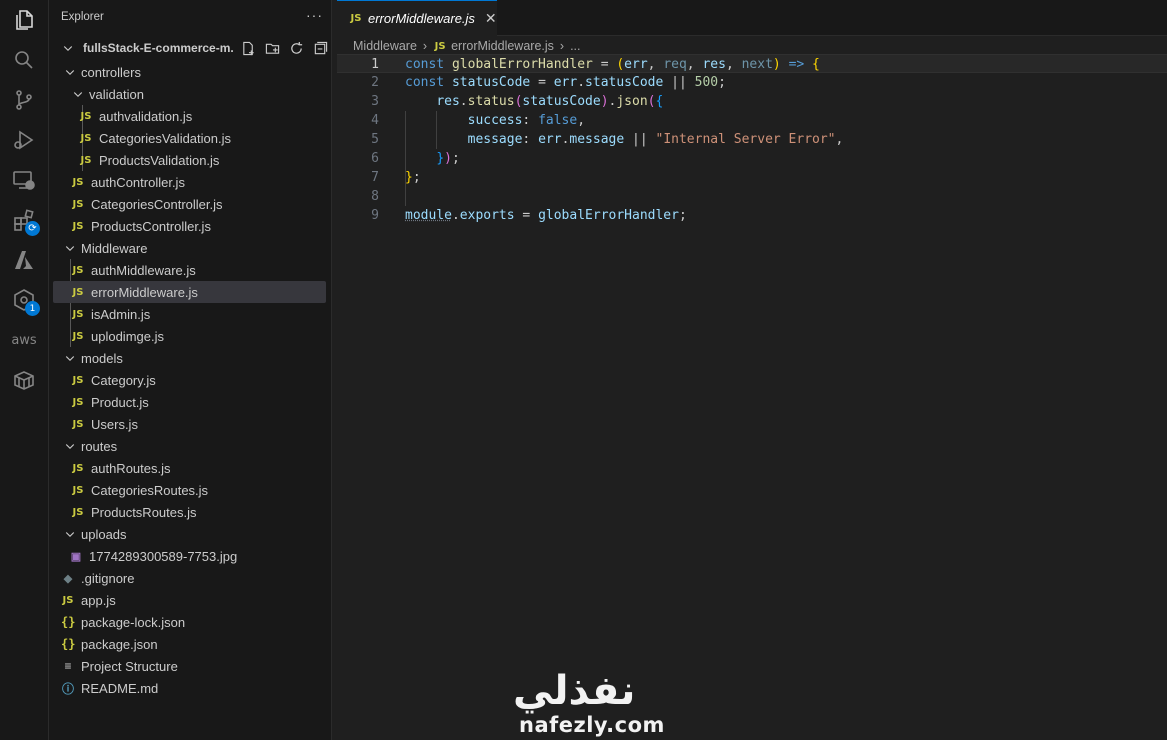 The height and width of the screenshot is (740, 1167). I want to click on tab-errormiddleware: JS errorMiddleware.js ✕, so click(417, 18).